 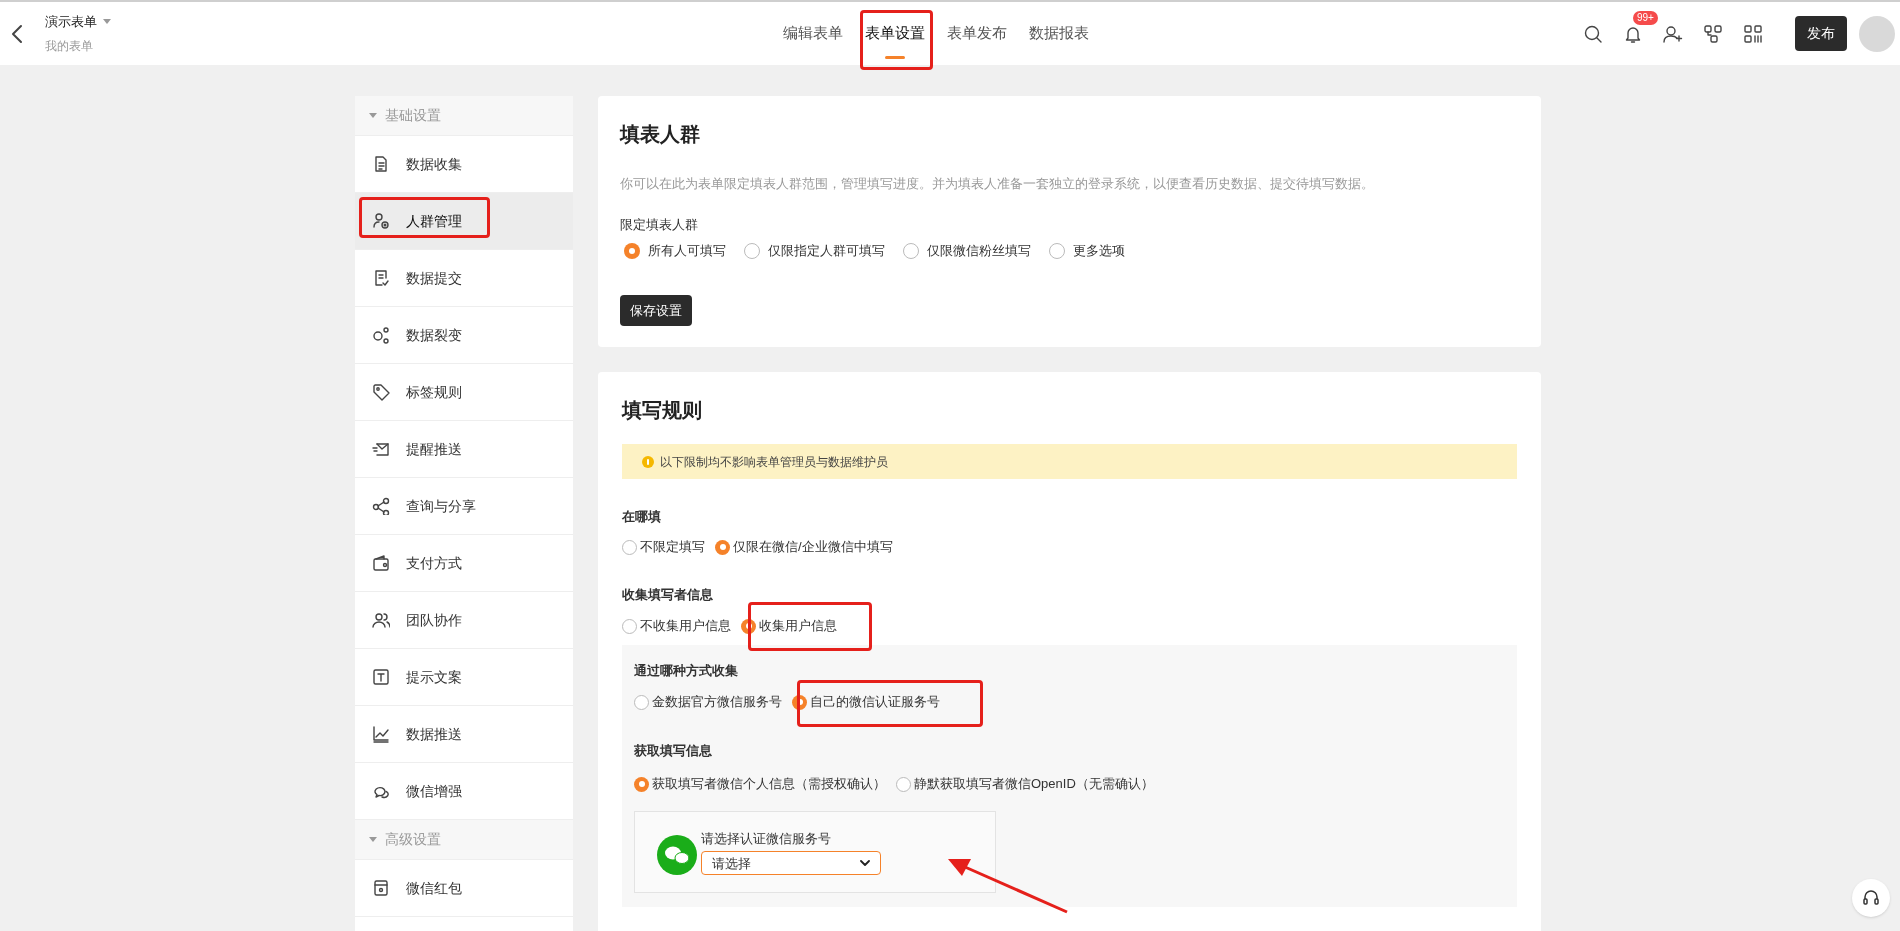 What do you see at coordinates (381, 449) in the screenshot?
I see `envelope-send-icon` at bounding box center [381, 449].